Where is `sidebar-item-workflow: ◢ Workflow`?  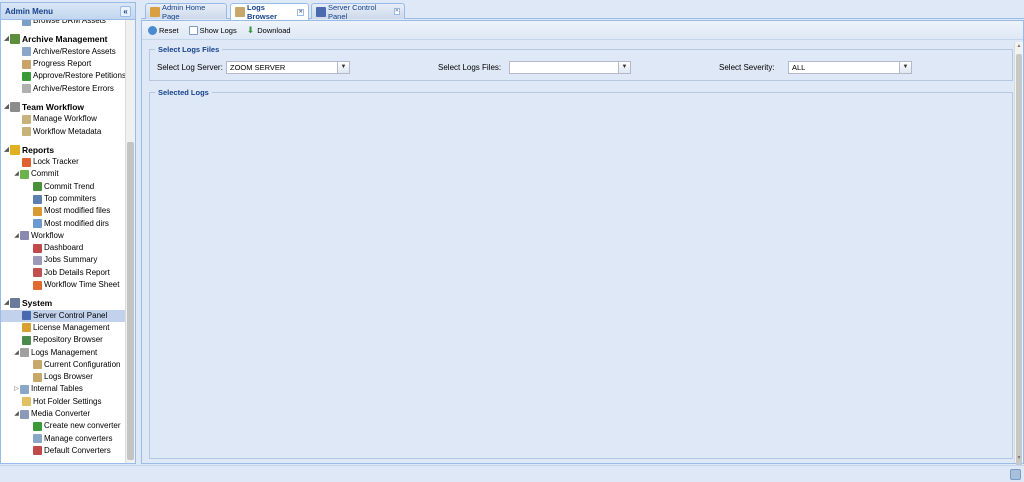 sidebar-item-workflow: ◢ Workflow is located at coordinates (63, 236).